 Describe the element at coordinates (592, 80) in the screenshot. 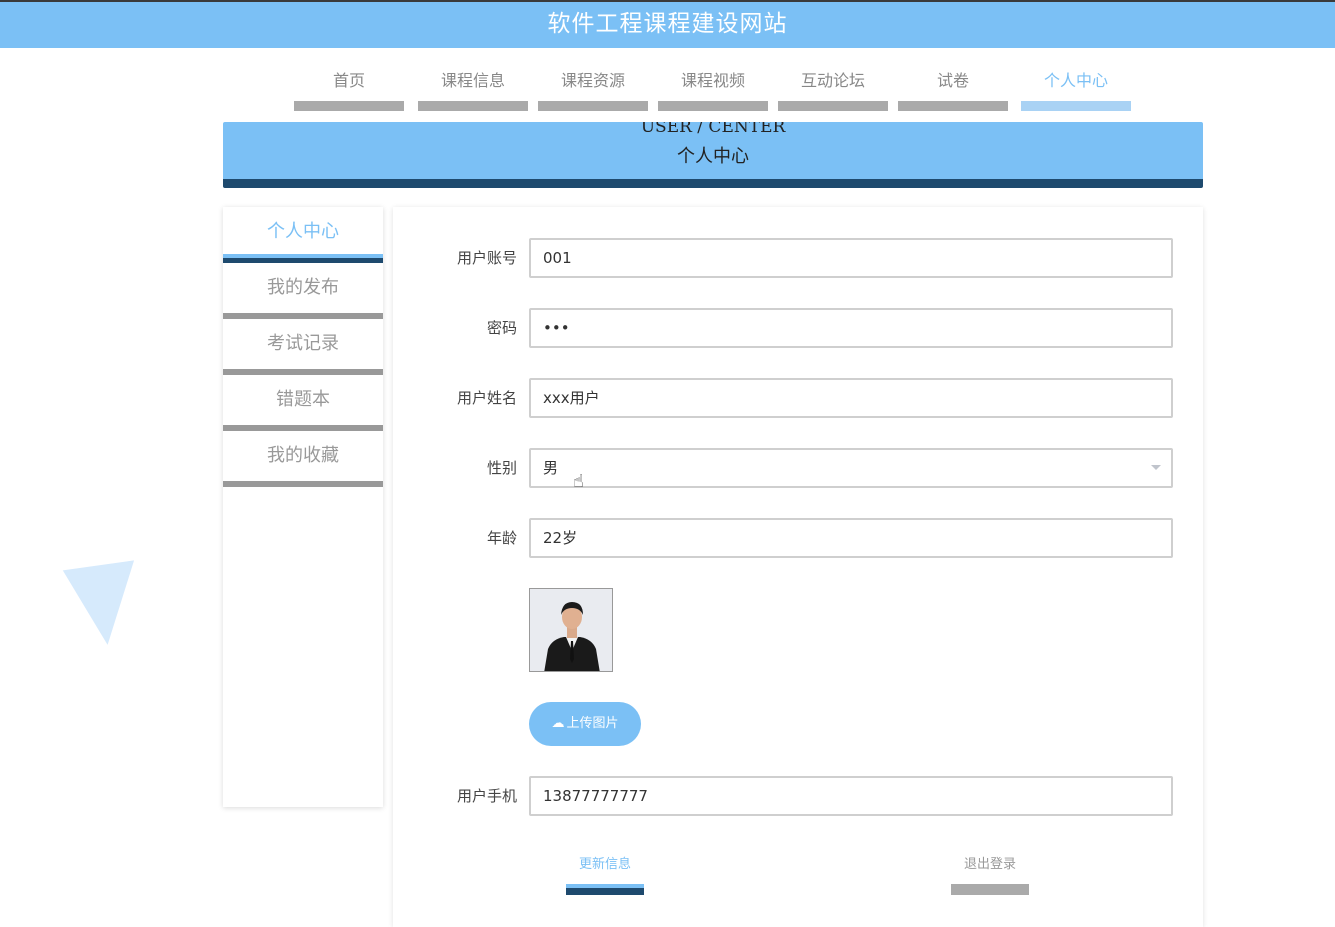

I see `nav-item-label: 课程资源` at that location.